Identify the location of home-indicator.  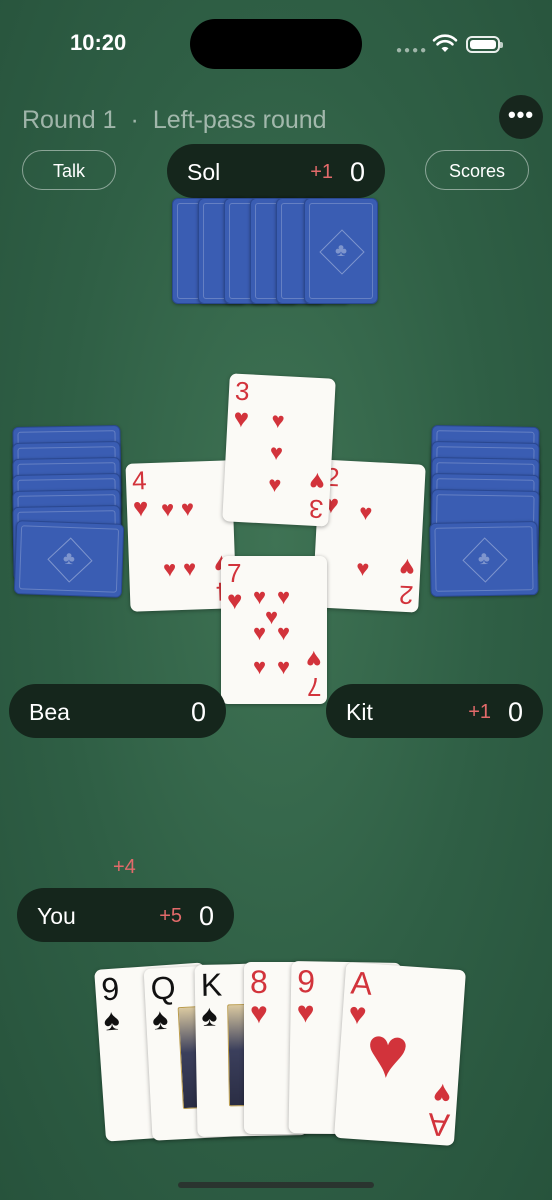
(276, 1185).